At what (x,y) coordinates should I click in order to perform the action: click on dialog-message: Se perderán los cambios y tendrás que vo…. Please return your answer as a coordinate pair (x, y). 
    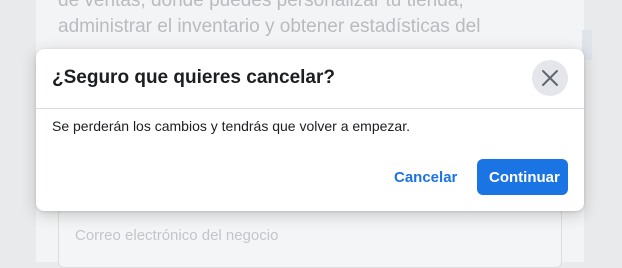
    Looking at the image, I should click on (231, 126).